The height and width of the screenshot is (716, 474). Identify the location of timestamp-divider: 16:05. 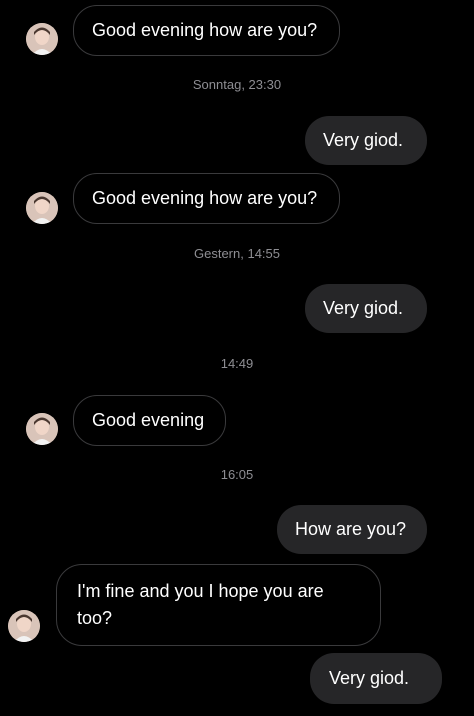
(237, 474).